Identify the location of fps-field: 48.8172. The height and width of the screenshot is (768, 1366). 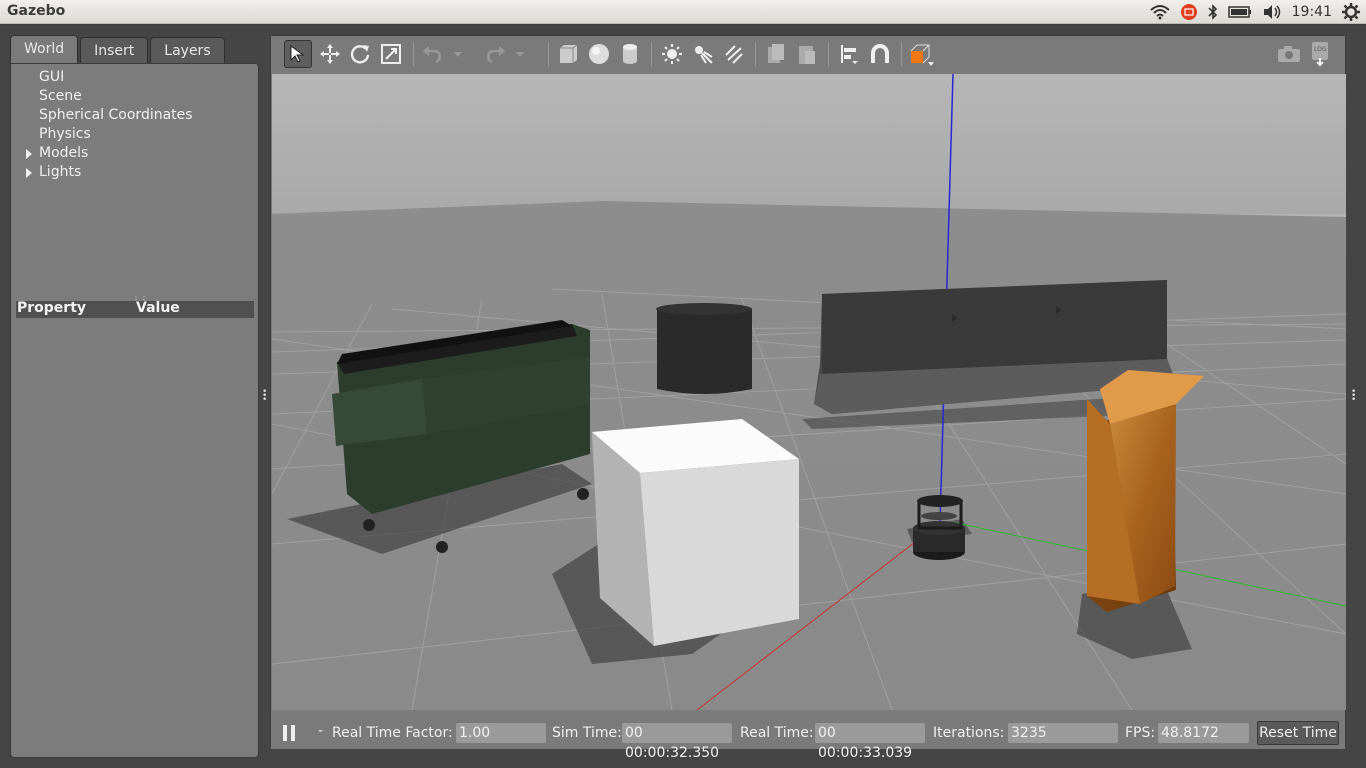
(1203, 733).